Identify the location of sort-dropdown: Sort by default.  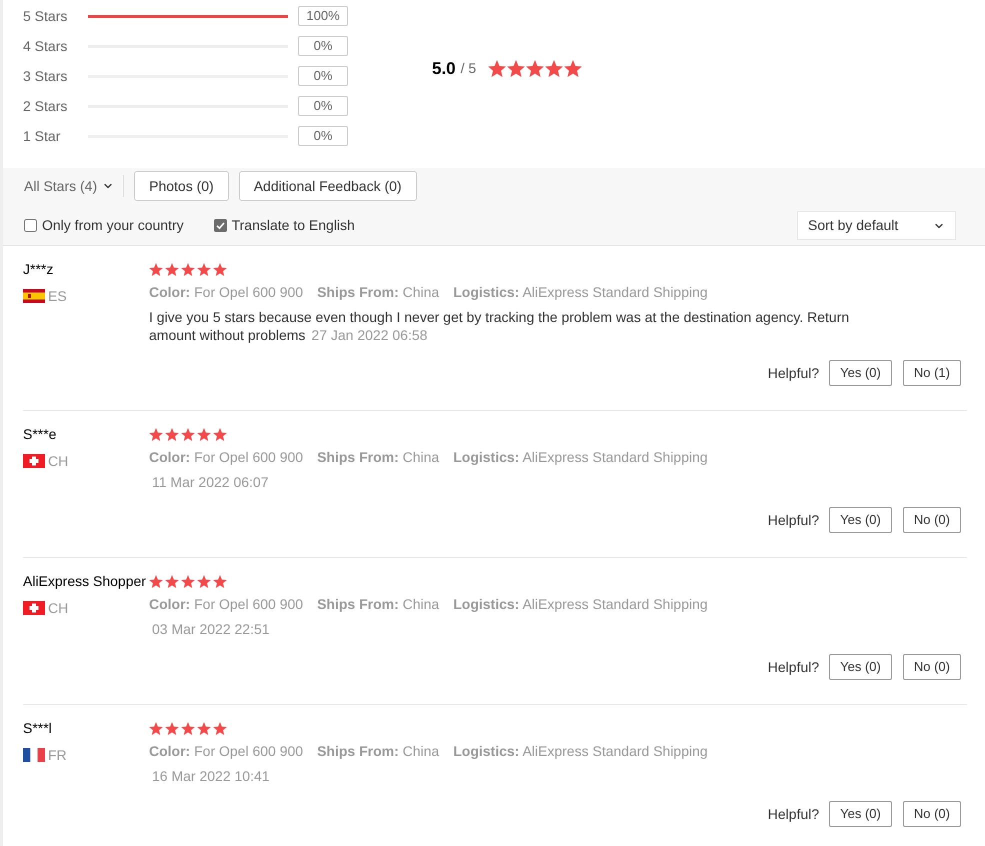
(876, 225).